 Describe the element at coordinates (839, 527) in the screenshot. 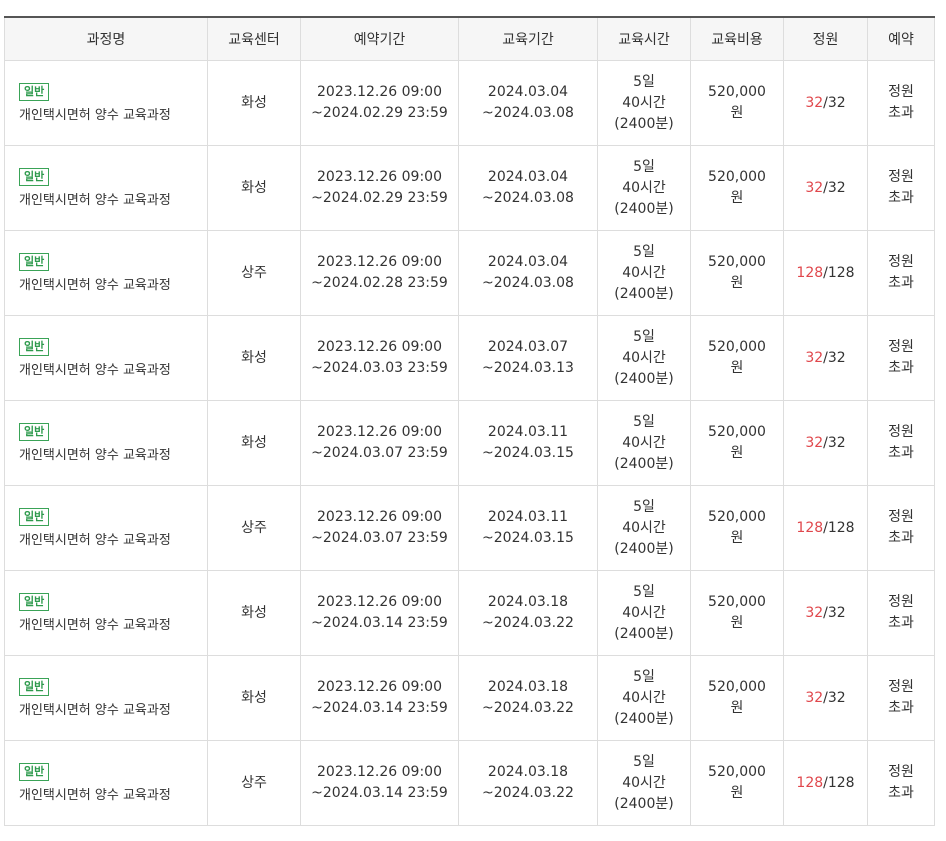

I see `capacity-total: /128` at that location.